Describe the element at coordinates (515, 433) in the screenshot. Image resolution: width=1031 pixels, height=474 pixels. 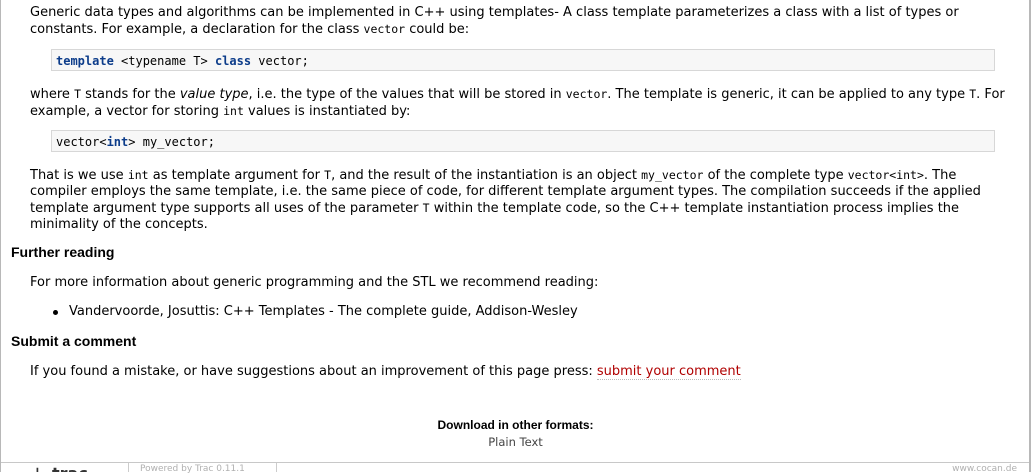
I see `download-formats: Download in other formats: Plain Text` at that location.